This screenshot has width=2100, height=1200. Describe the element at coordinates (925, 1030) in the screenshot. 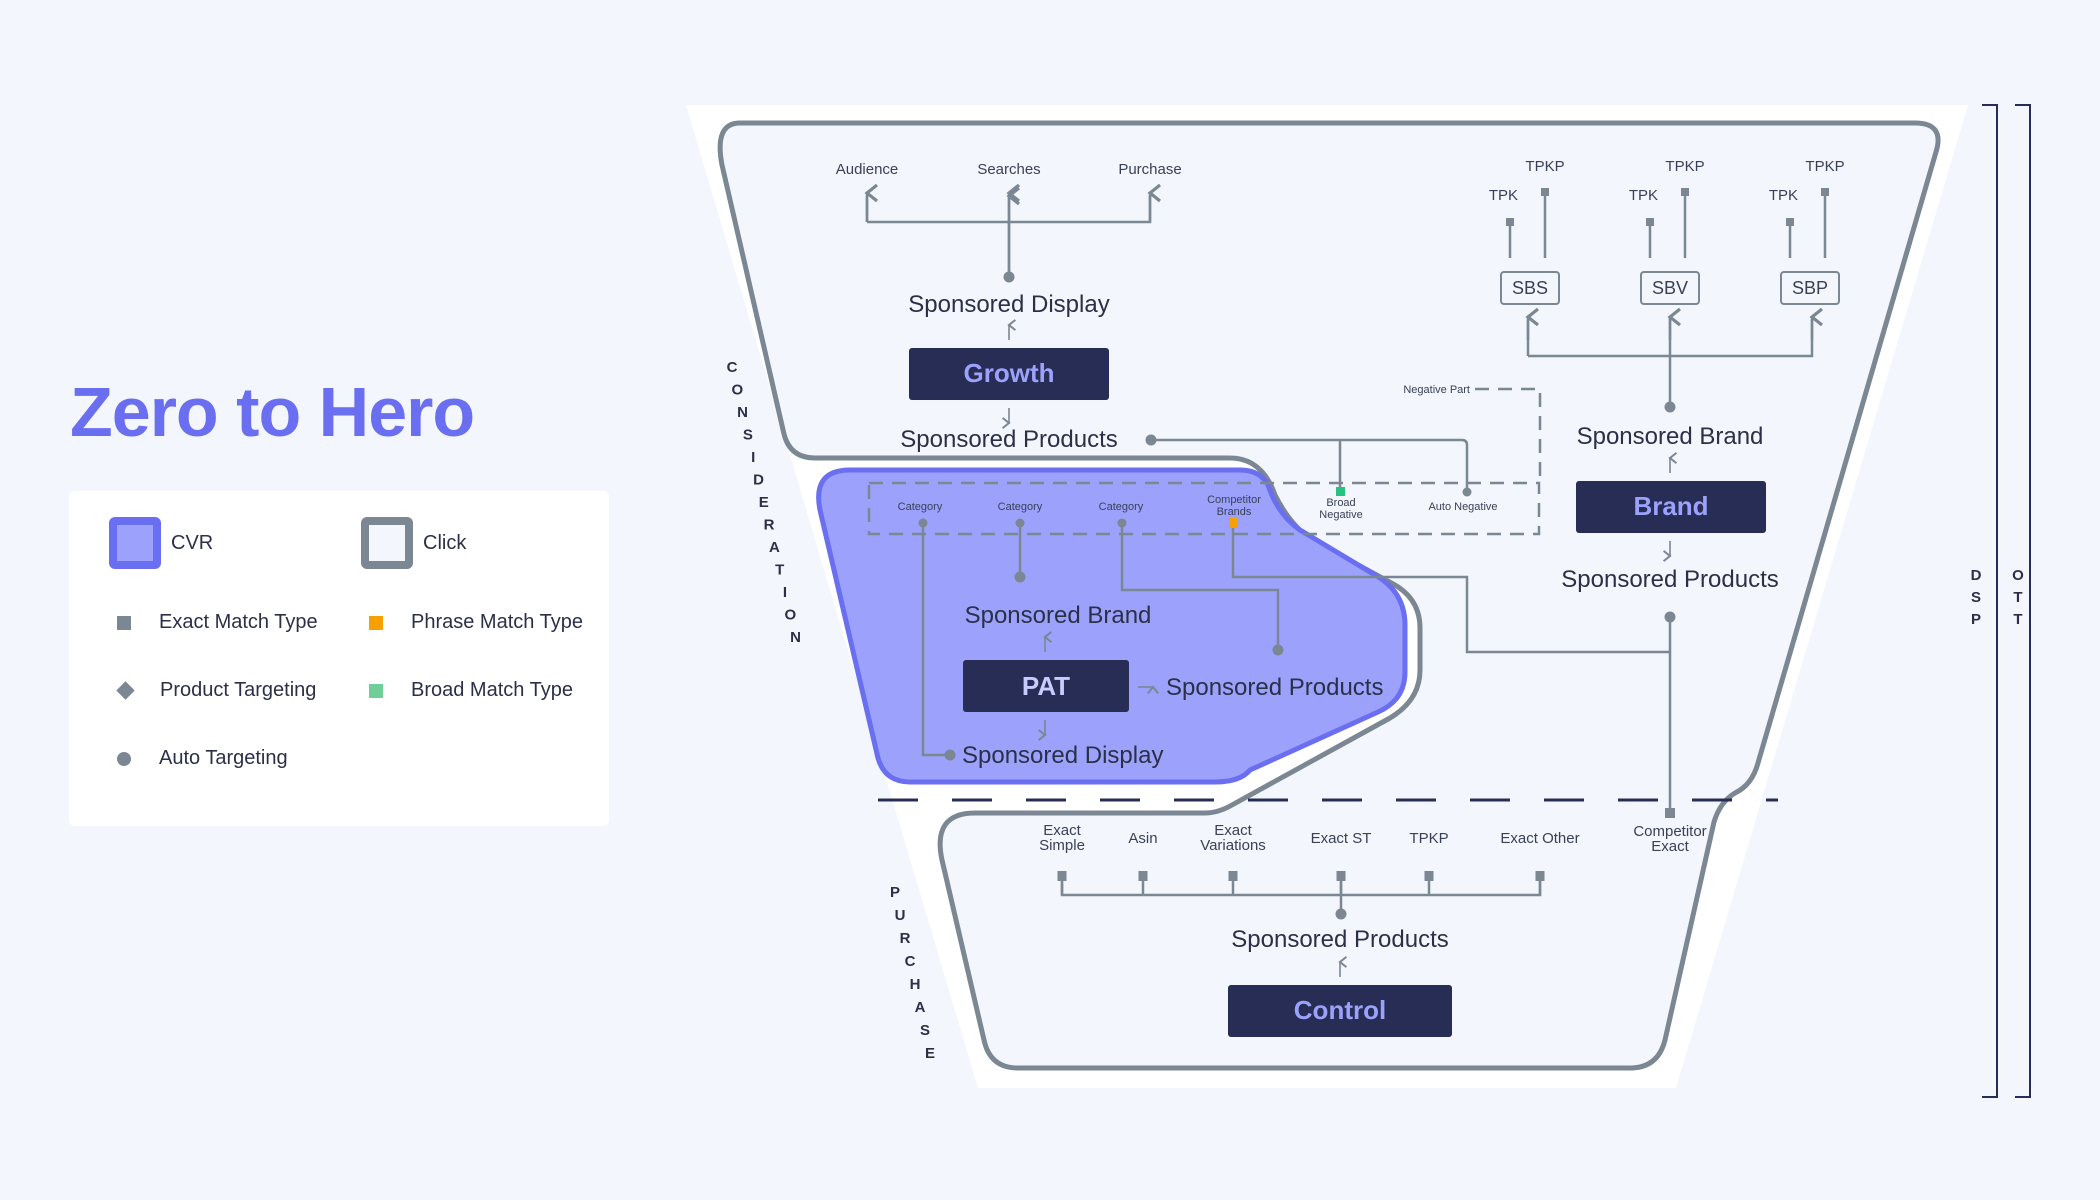

I see `purchase-letter: S` at that location.